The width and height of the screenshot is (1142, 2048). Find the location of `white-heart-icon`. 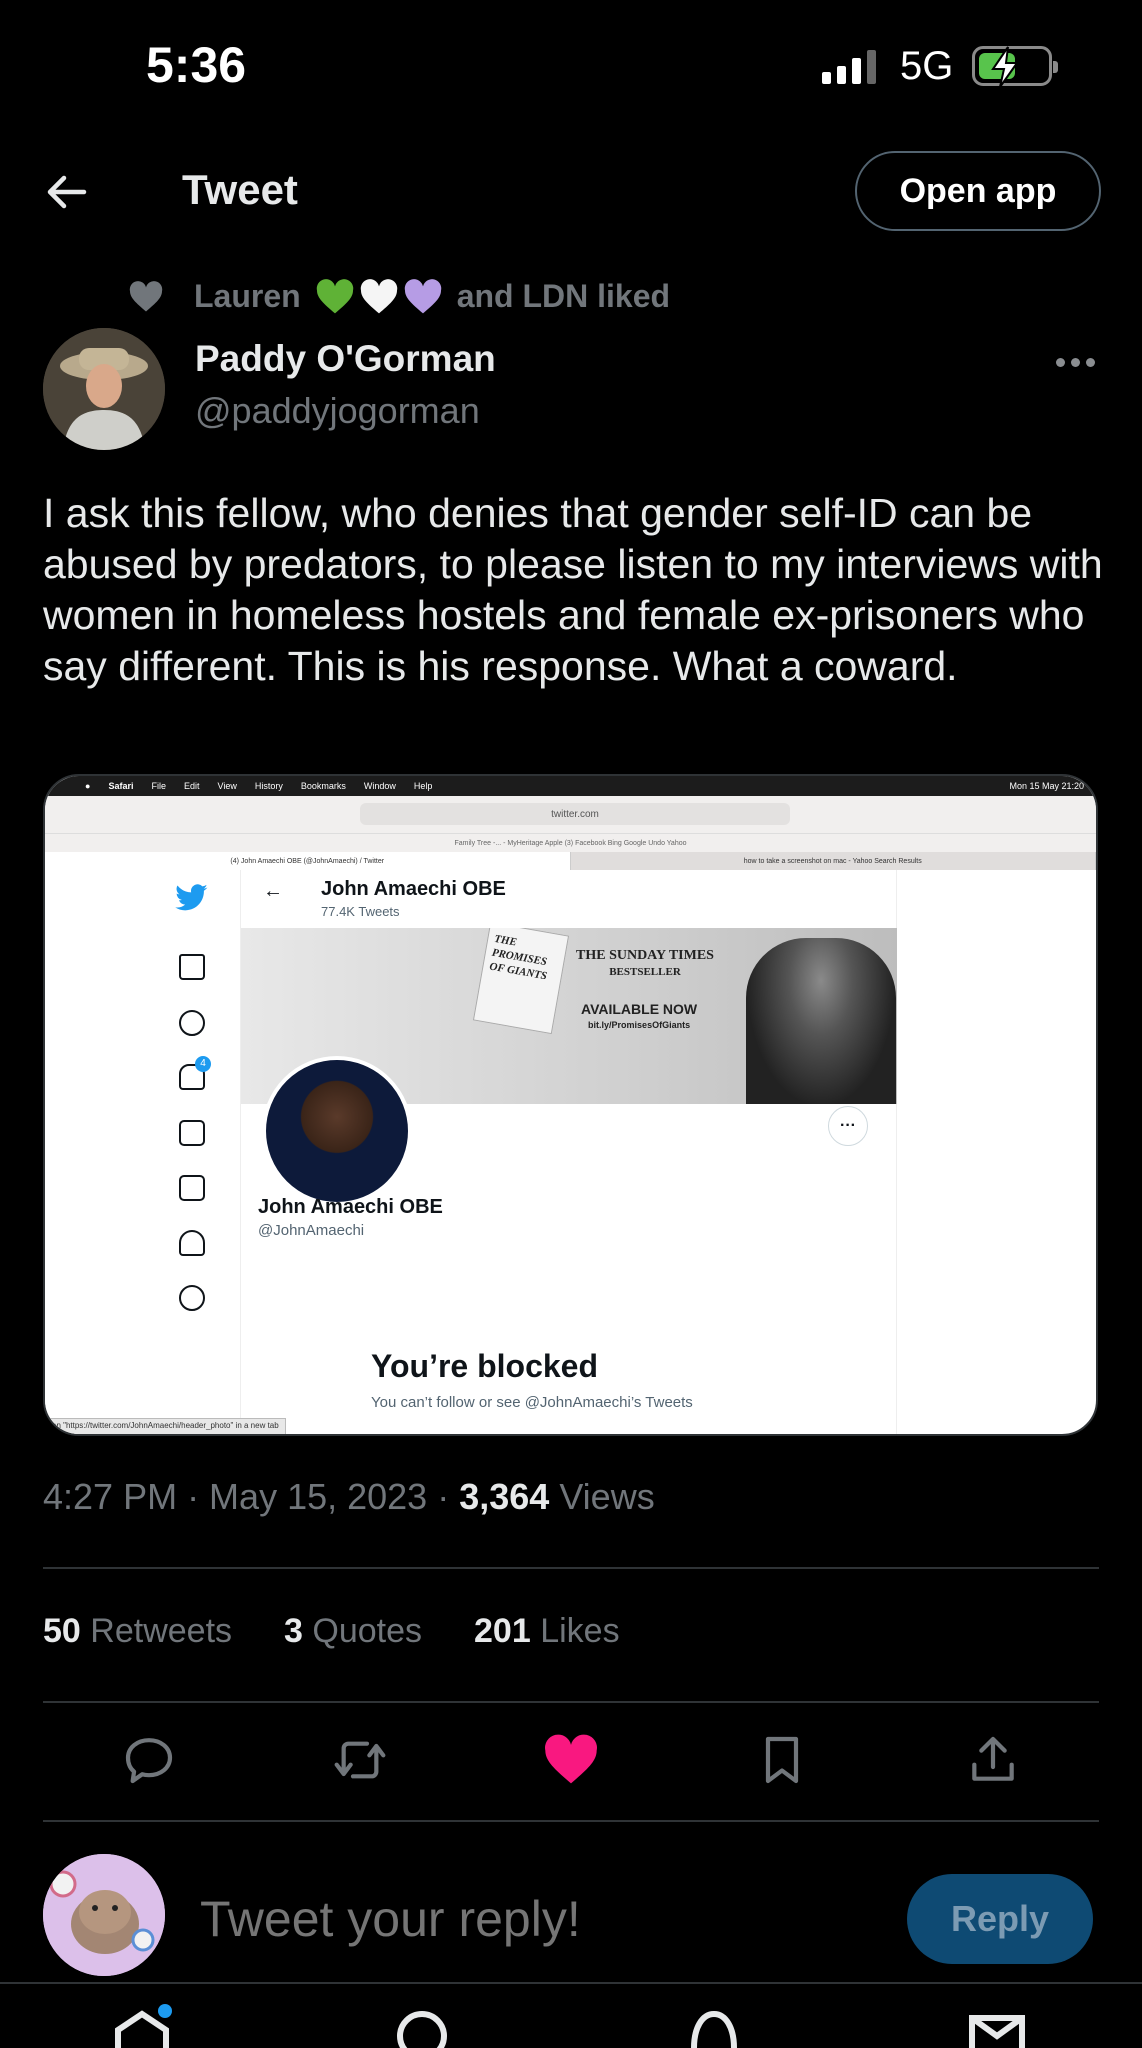

white-heart-icon is located at coordinates (378, 295).